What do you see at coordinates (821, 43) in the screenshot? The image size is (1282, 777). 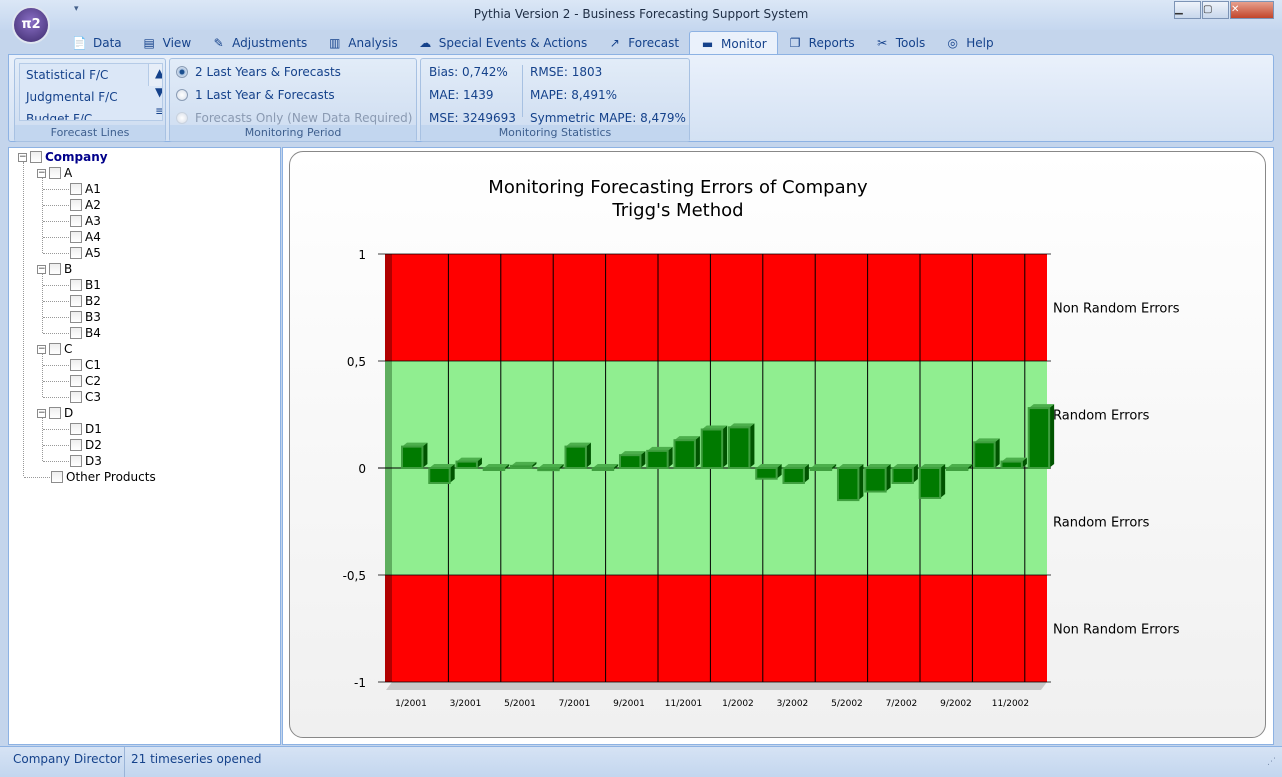 I see `tab-reports: ❐ Reports` at bounding box center [821, 43].